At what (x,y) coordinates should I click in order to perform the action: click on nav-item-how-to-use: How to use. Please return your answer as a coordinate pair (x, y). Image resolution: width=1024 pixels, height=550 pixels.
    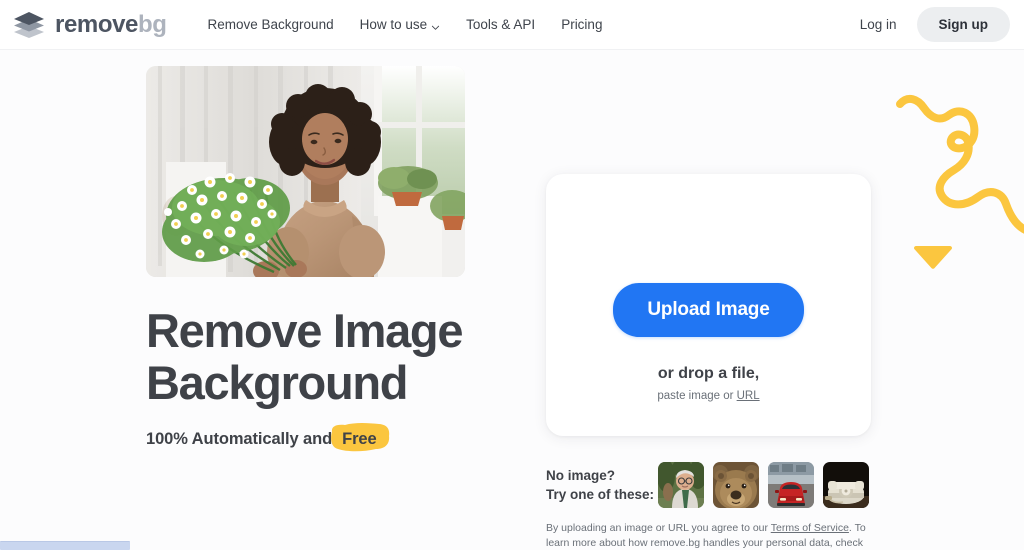
    Looking at the image, I should click on (400, 24).